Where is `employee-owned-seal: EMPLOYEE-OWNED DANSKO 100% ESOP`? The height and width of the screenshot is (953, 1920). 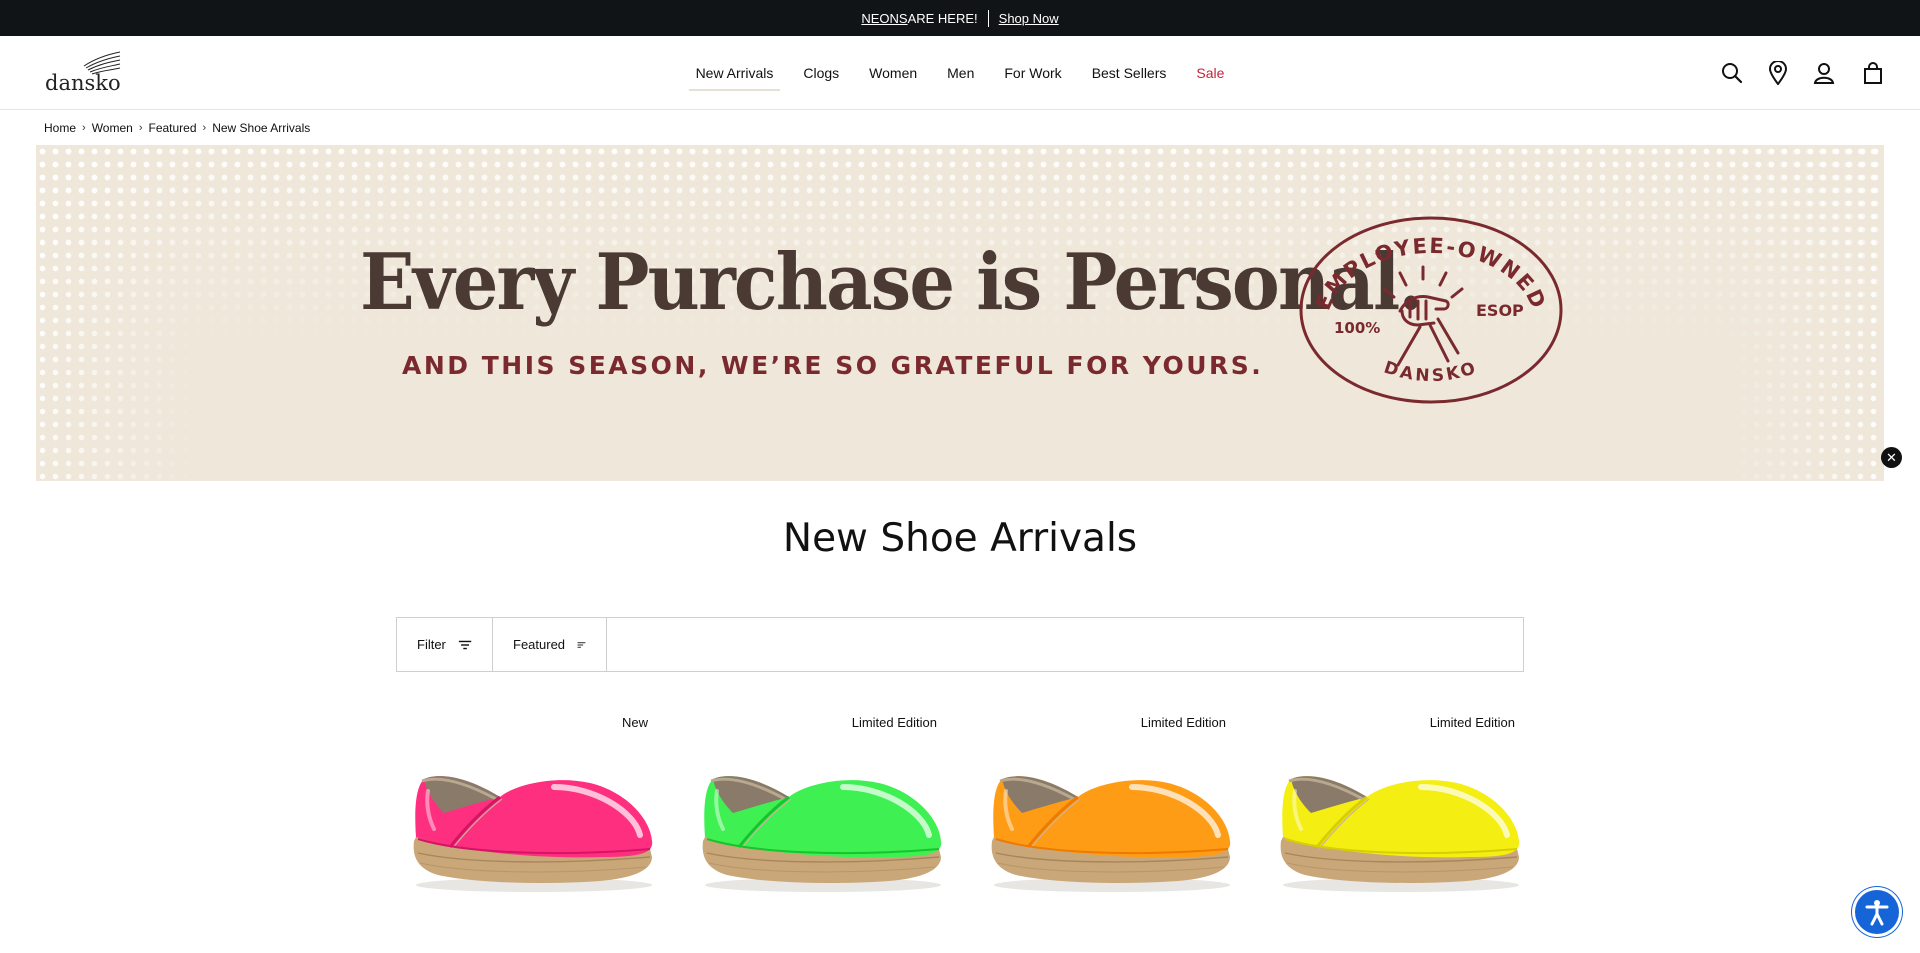 employee-owned-seal: EMPLOYEE-OWNED DANSKO 100% ESOP is located at coordinates (1431, 310).